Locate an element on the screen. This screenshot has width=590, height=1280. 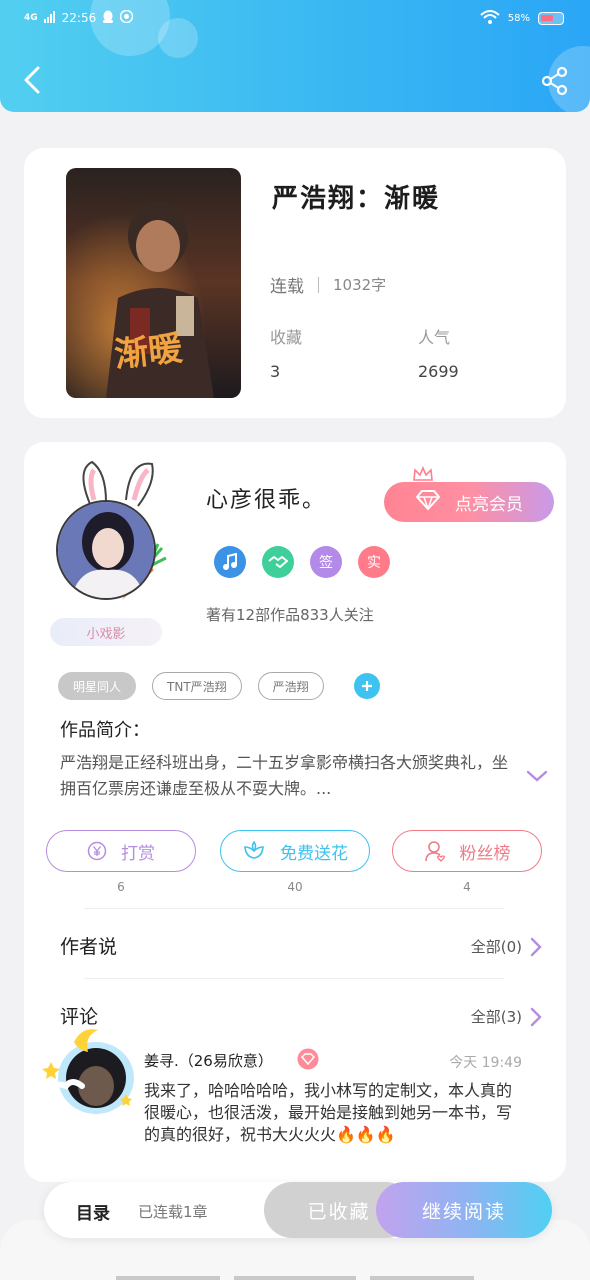
clock: 22:56 is located at coordinates (79, 18).